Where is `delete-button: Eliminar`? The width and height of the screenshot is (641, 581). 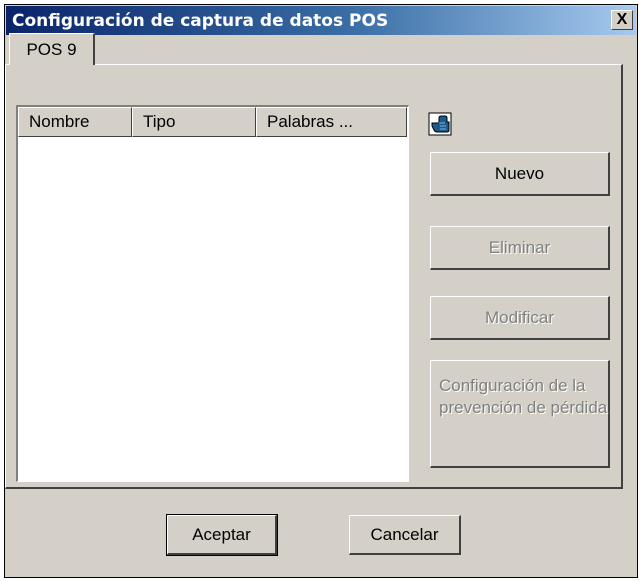 delete-button: Eliminar is located at coordinates (520, 248).